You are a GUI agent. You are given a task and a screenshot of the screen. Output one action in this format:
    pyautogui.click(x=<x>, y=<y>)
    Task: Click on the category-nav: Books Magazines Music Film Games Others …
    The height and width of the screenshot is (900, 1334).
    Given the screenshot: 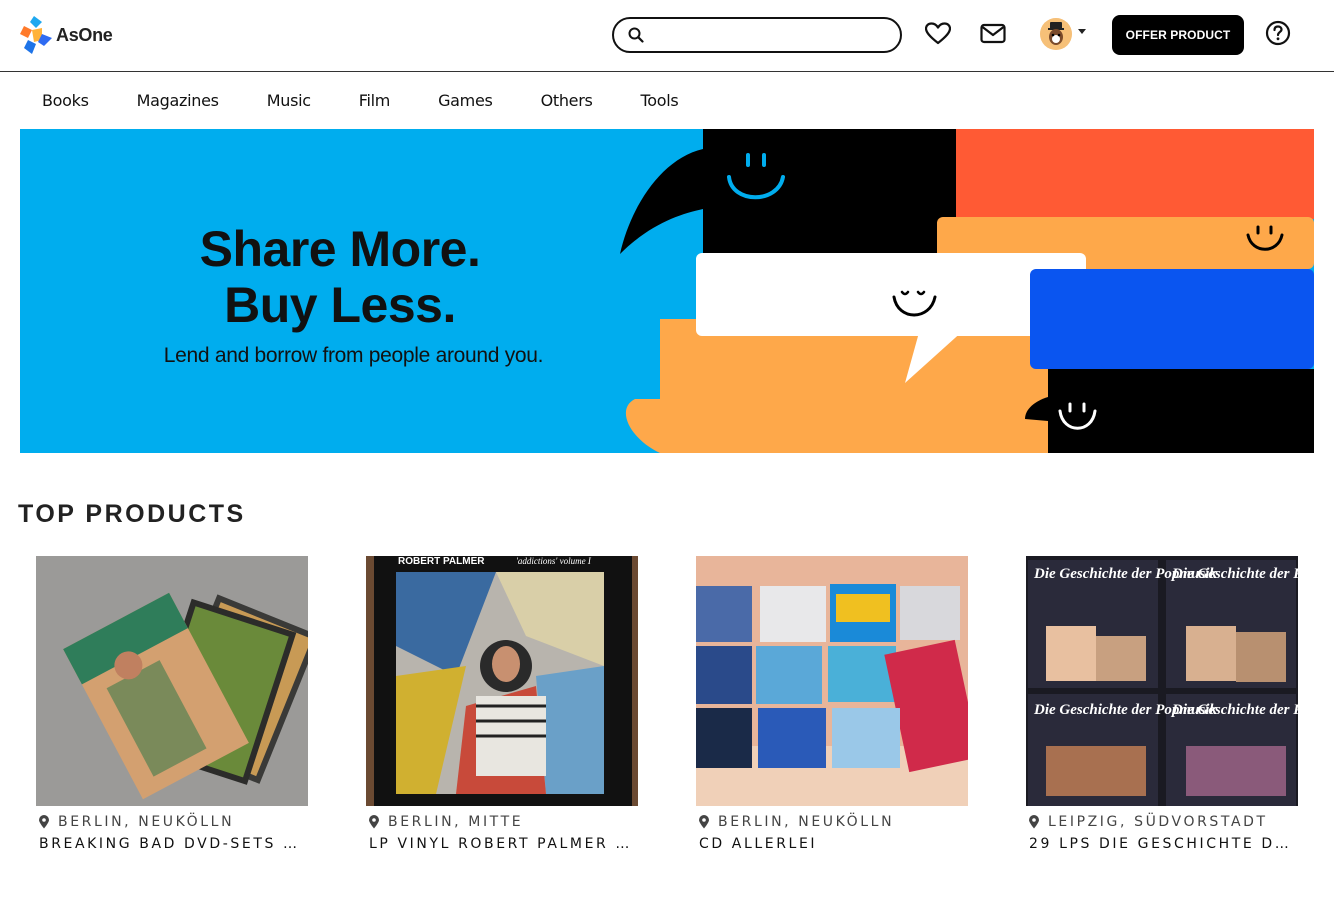 What is the action you would take?
    pyautogui.click(x=667, y=100)
    